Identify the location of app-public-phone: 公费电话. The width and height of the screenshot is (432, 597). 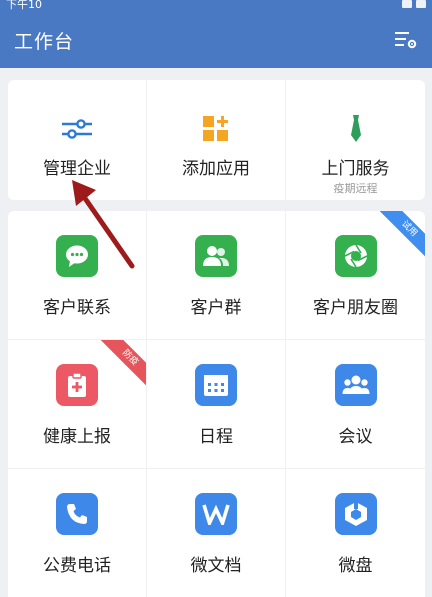
(77, 533).